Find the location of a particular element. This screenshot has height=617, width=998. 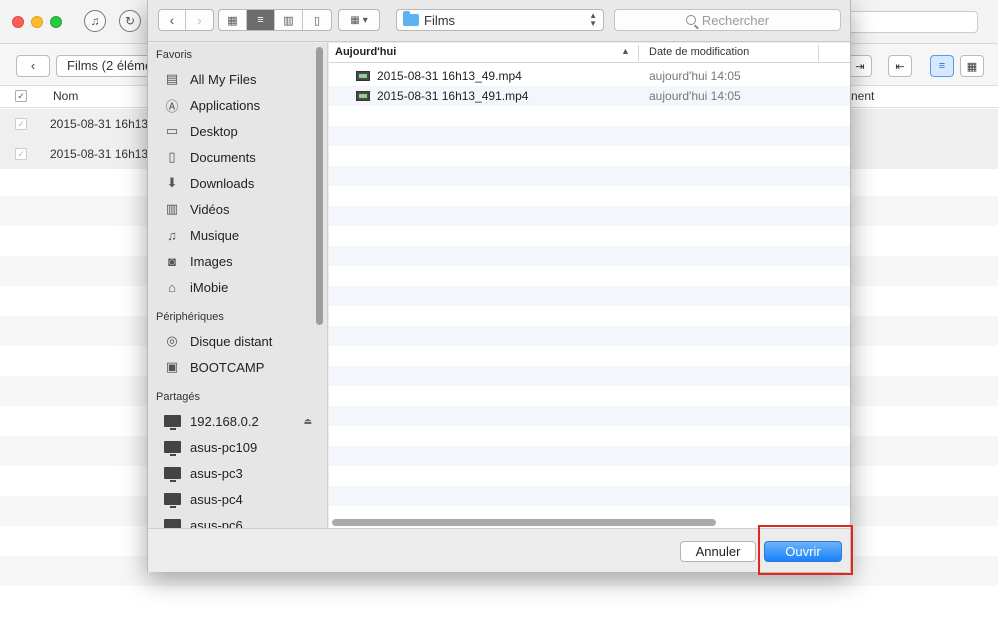

sidebar-item-asus-pc6: asus-pc6 is located at coordinates (237, 521).